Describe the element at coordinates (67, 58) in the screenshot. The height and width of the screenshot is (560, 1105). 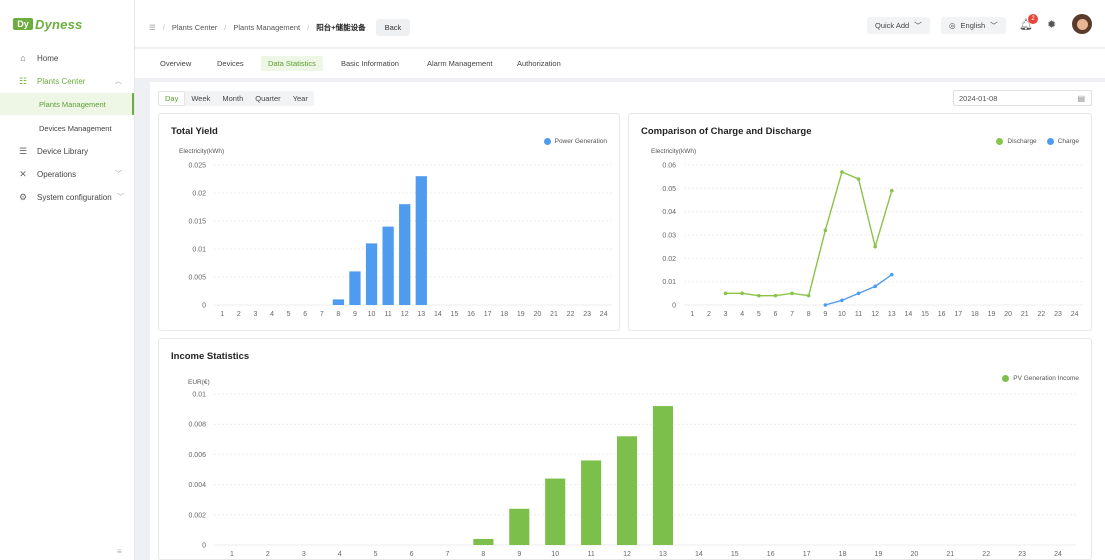
I see `sidebar-item-home: ⌂ Home` at that location.